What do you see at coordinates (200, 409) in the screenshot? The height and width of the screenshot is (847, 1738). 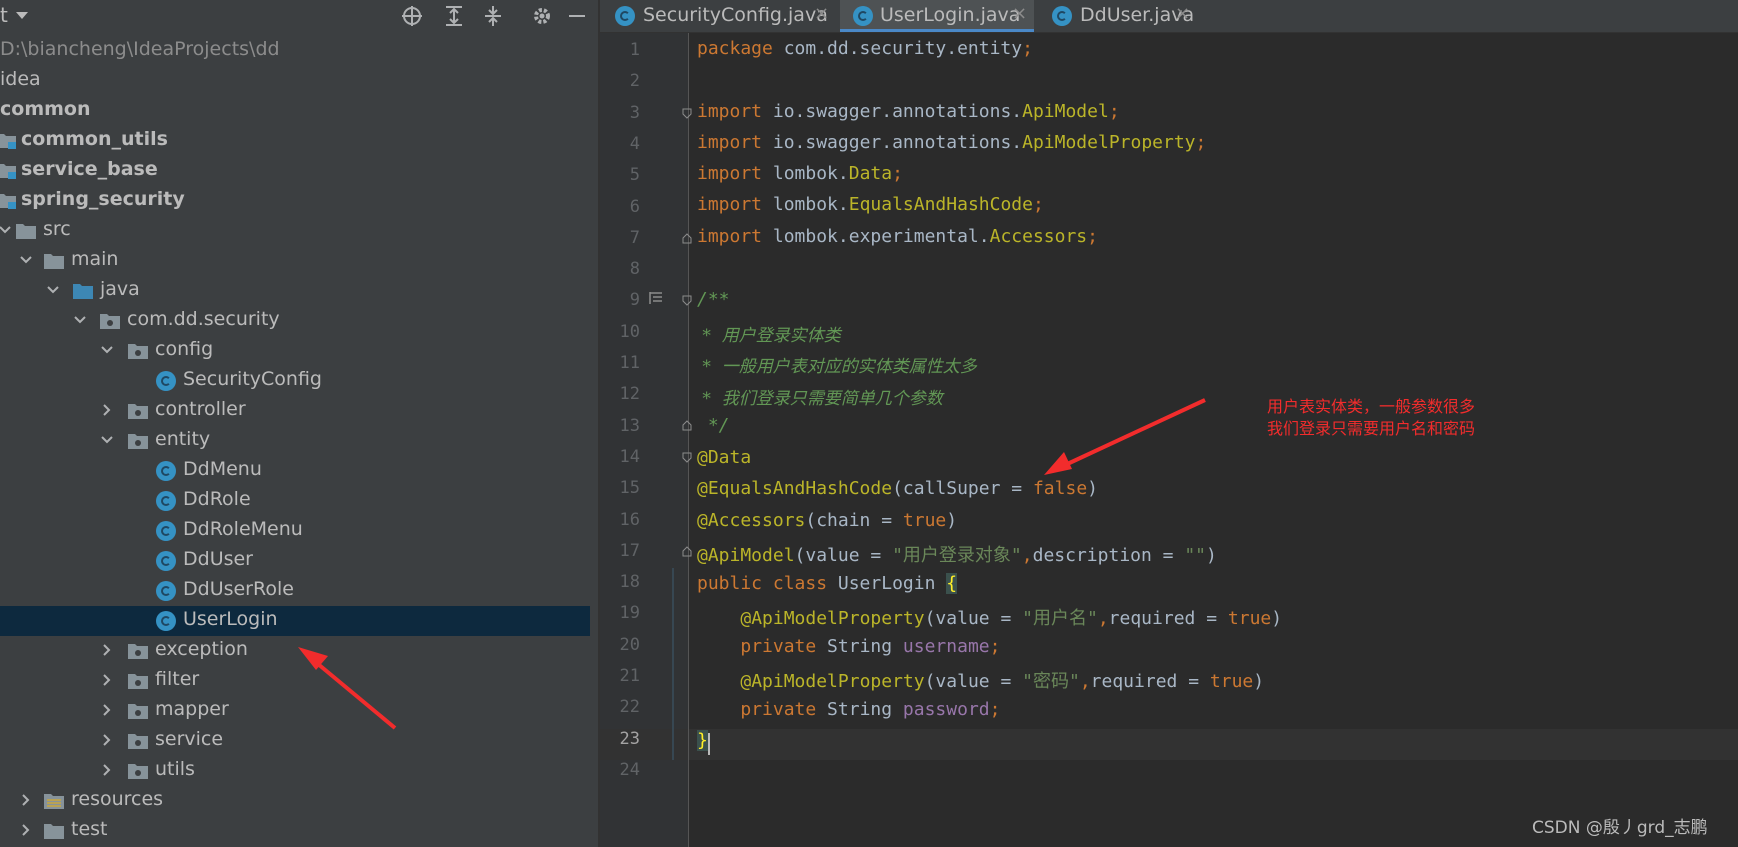 I see `tree-item-label: controller` at bounding box center [200, 409].